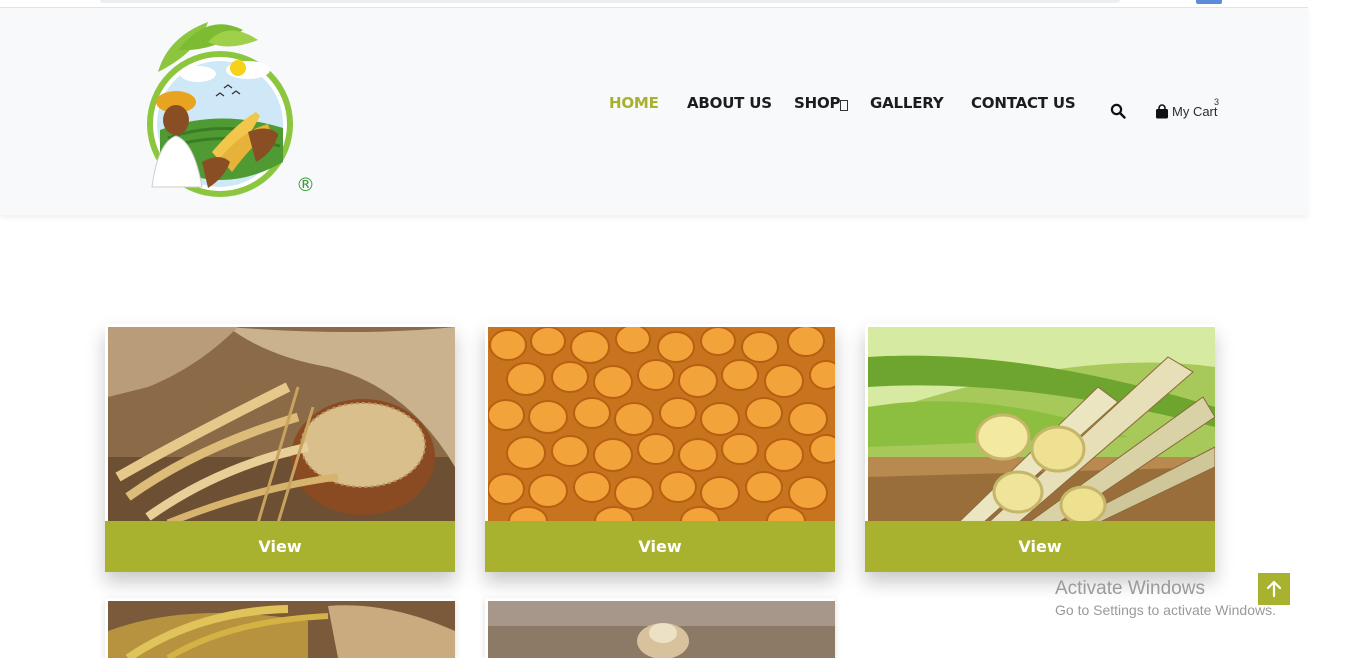 This screenshot has width=1366, height=658. I want to click on watermark-title: Activate Windows, so click(1130, 588).